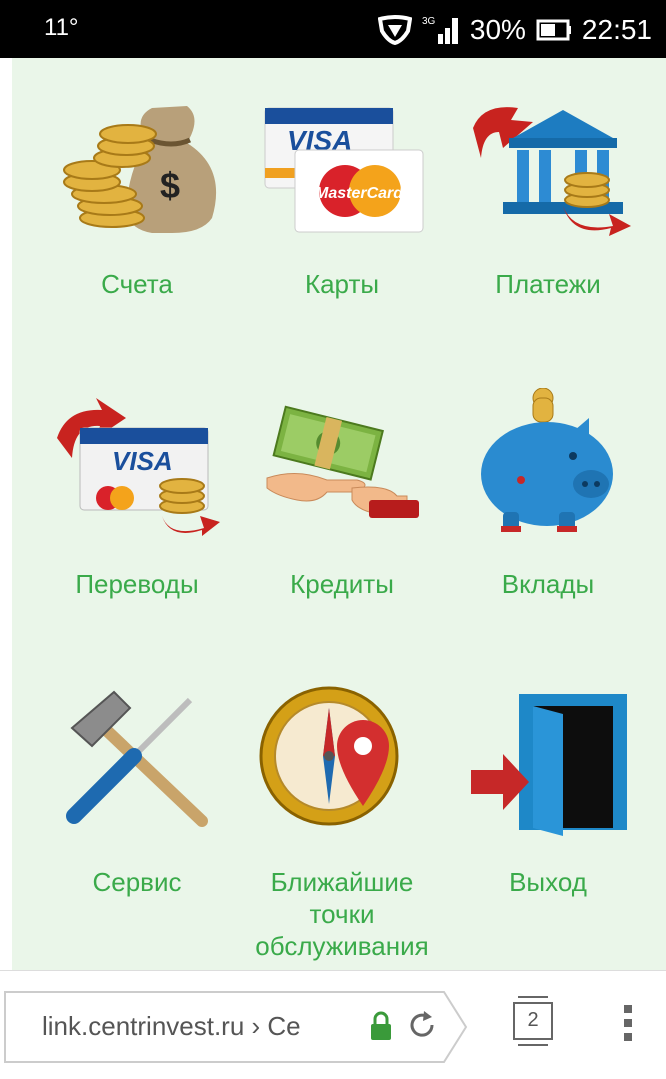 This screenshot has height=1079, width=666. I want to click on tile-exit: Выход, so click(548, 792).